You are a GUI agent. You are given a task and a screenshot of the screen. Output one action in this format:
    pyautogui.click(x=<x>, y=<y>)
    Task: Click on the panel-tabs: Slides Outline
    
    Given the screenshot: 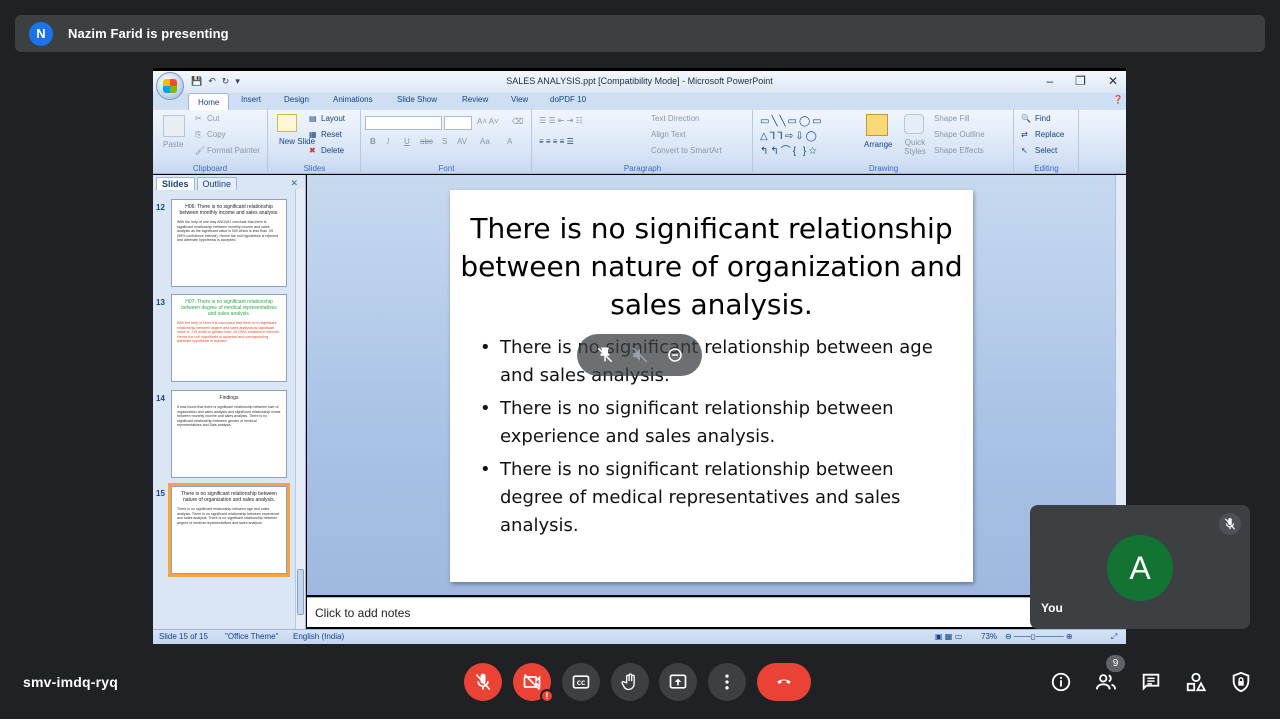 What is the action you would take?
    pyautogui.click(x=197, y=183)
    